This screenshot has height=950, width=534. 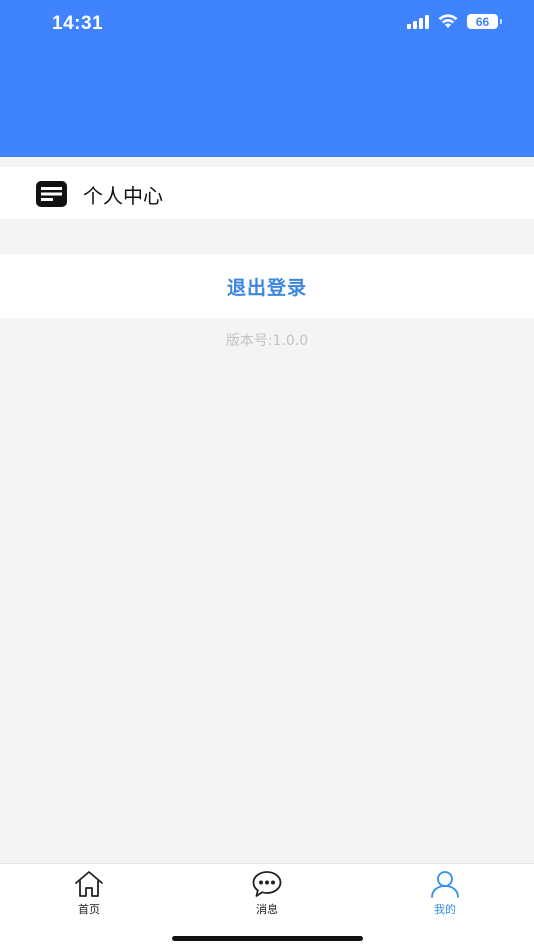 I want to click on personal-center-row: 个人中心, so click(x=267, y=193).